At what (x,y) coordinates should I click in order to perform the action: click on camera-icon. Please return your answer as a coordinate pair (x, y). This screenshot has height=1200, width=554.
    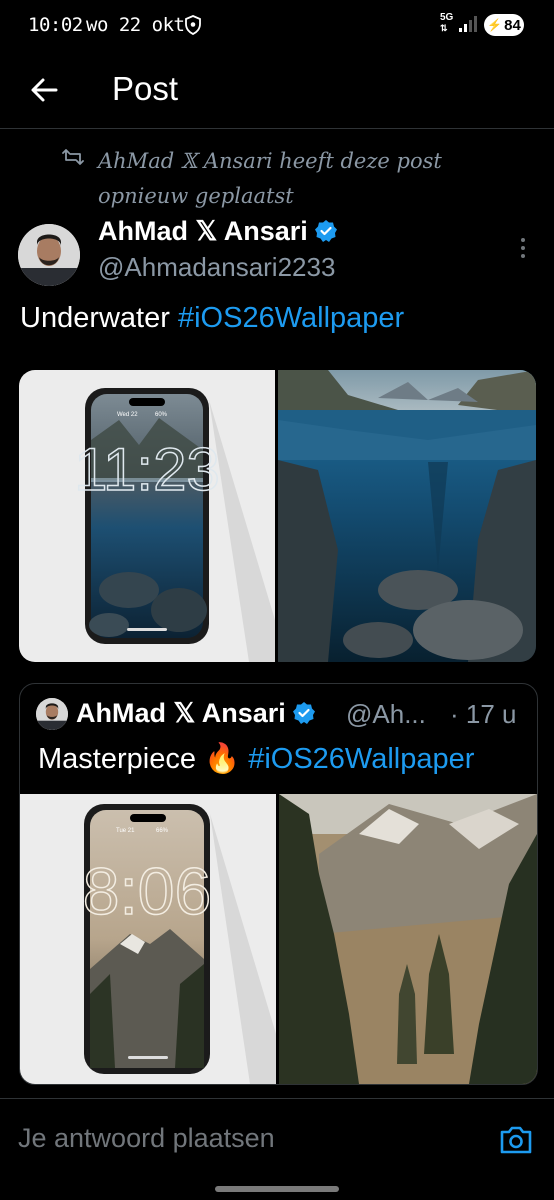
    Looking at the image, I should click on (516, 1140).